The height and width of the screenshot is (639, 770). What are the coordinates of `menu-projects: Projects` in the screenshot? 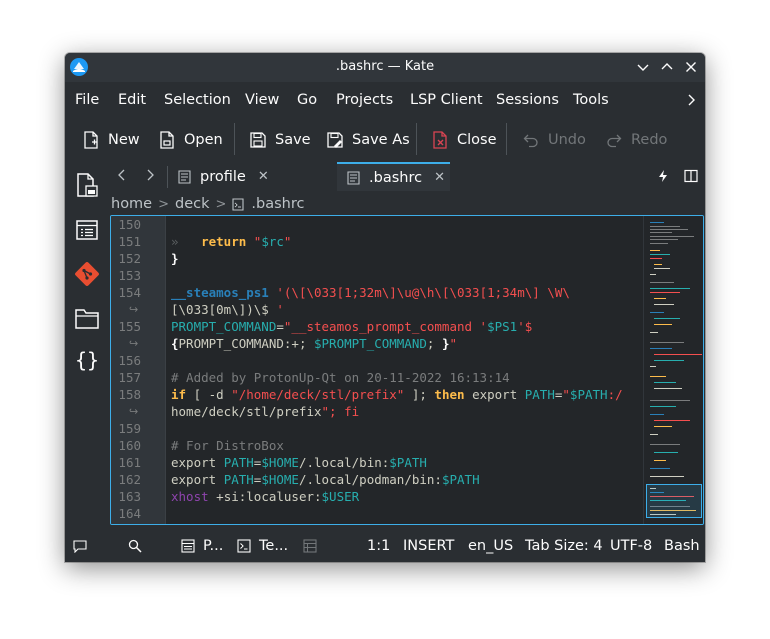 It's located at (364, 100).